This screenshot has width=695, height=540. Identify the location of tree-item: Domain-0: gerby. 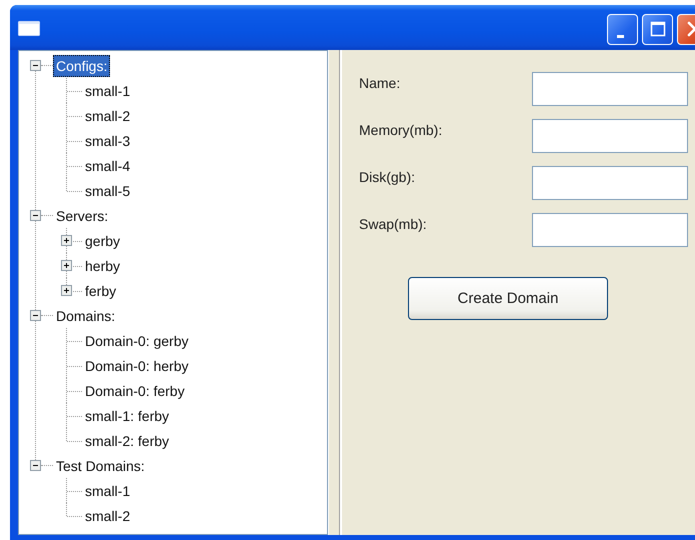
(137, 341).